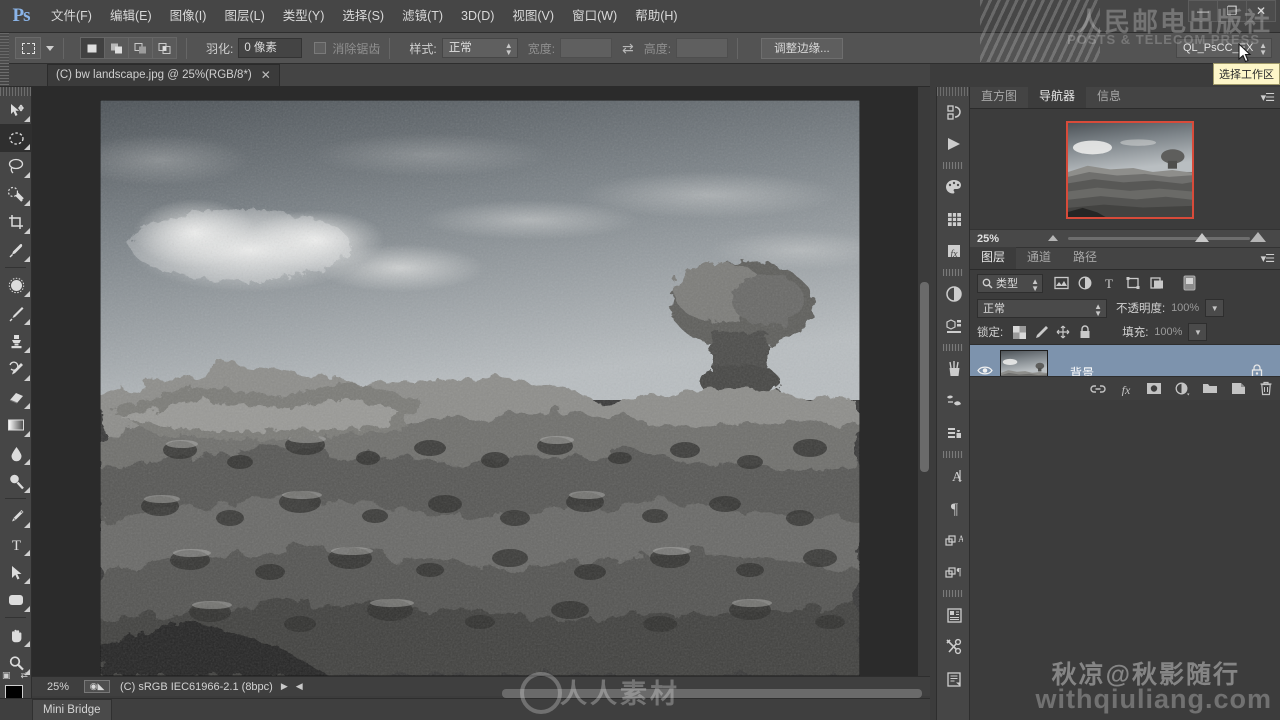 The width and height of the screenshot is (1280, 720). I want to click on blur-tool, so click(16, 453).